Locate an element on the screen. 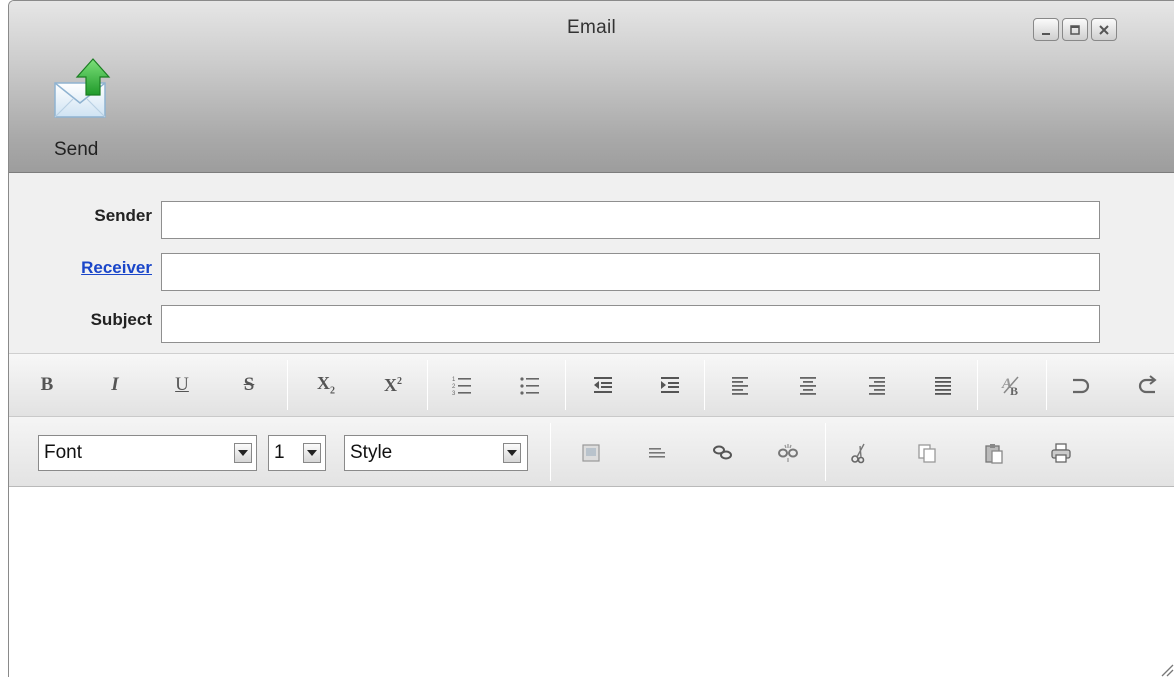 The height and width of the screenshot is (677, 1174). resize-grip-icon is located at coordinates (1165, 668).